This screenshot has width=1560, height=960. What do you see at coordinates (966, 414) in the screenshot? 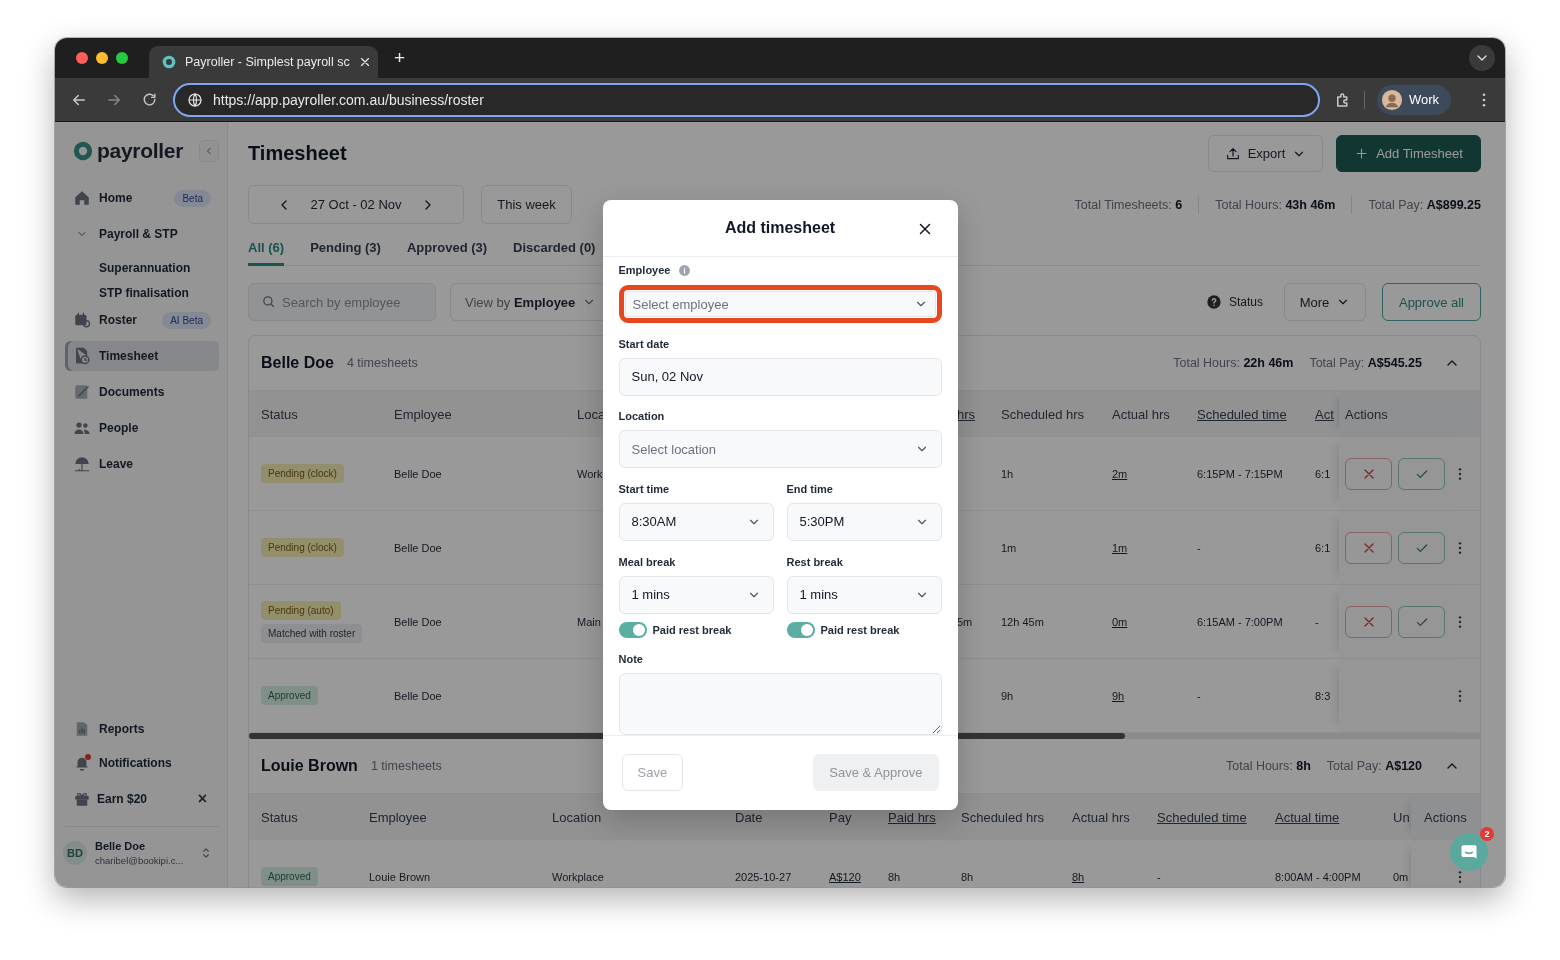
I see `column-header: hrs` at bounding box center [966, 414].